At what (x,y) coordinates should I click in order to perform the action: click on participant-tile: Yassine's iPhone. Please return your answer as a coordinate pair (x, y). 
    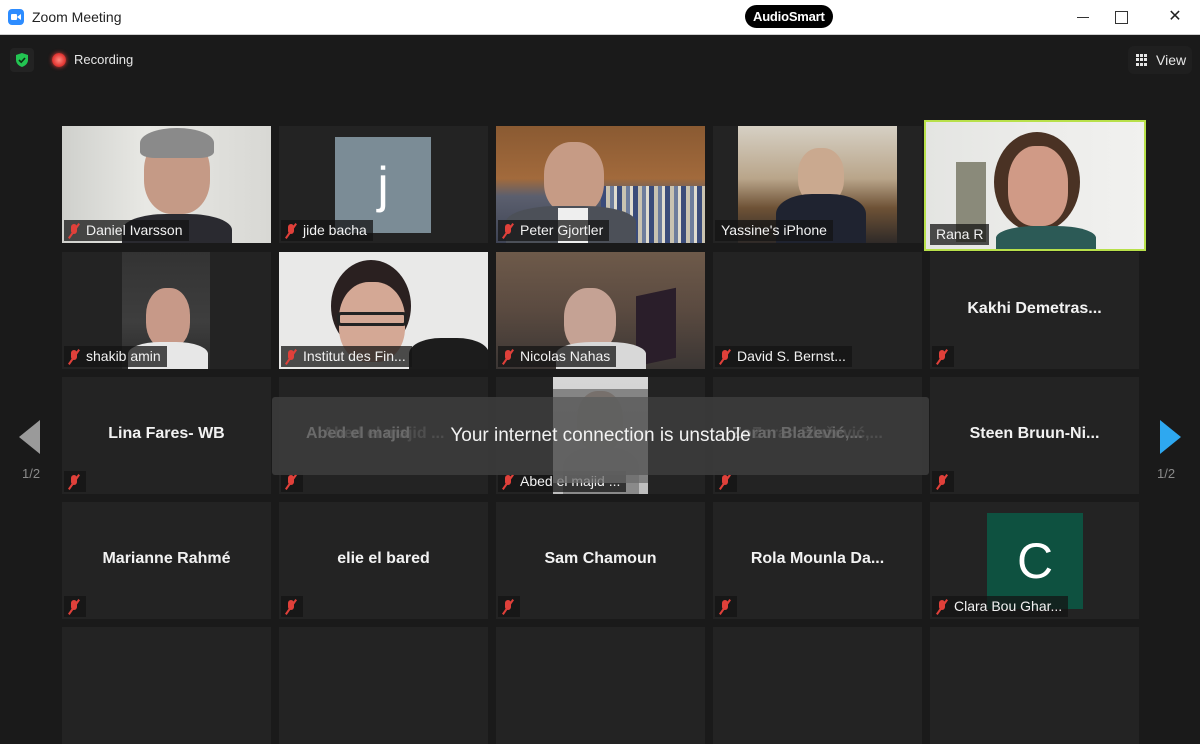
    Looking at the image, I should click on (817, 184).